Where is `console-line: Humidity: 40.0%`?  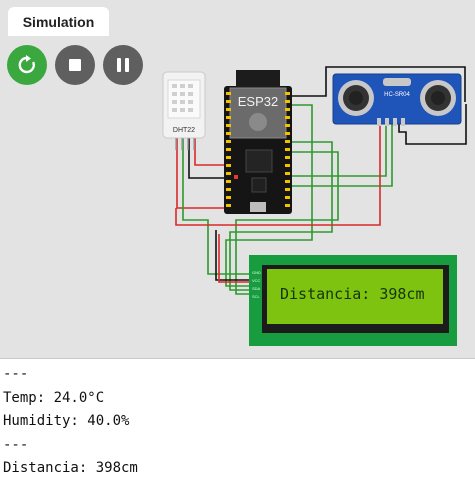
console-line: Humidity: 40.0% is located at coordinates (66, 421).